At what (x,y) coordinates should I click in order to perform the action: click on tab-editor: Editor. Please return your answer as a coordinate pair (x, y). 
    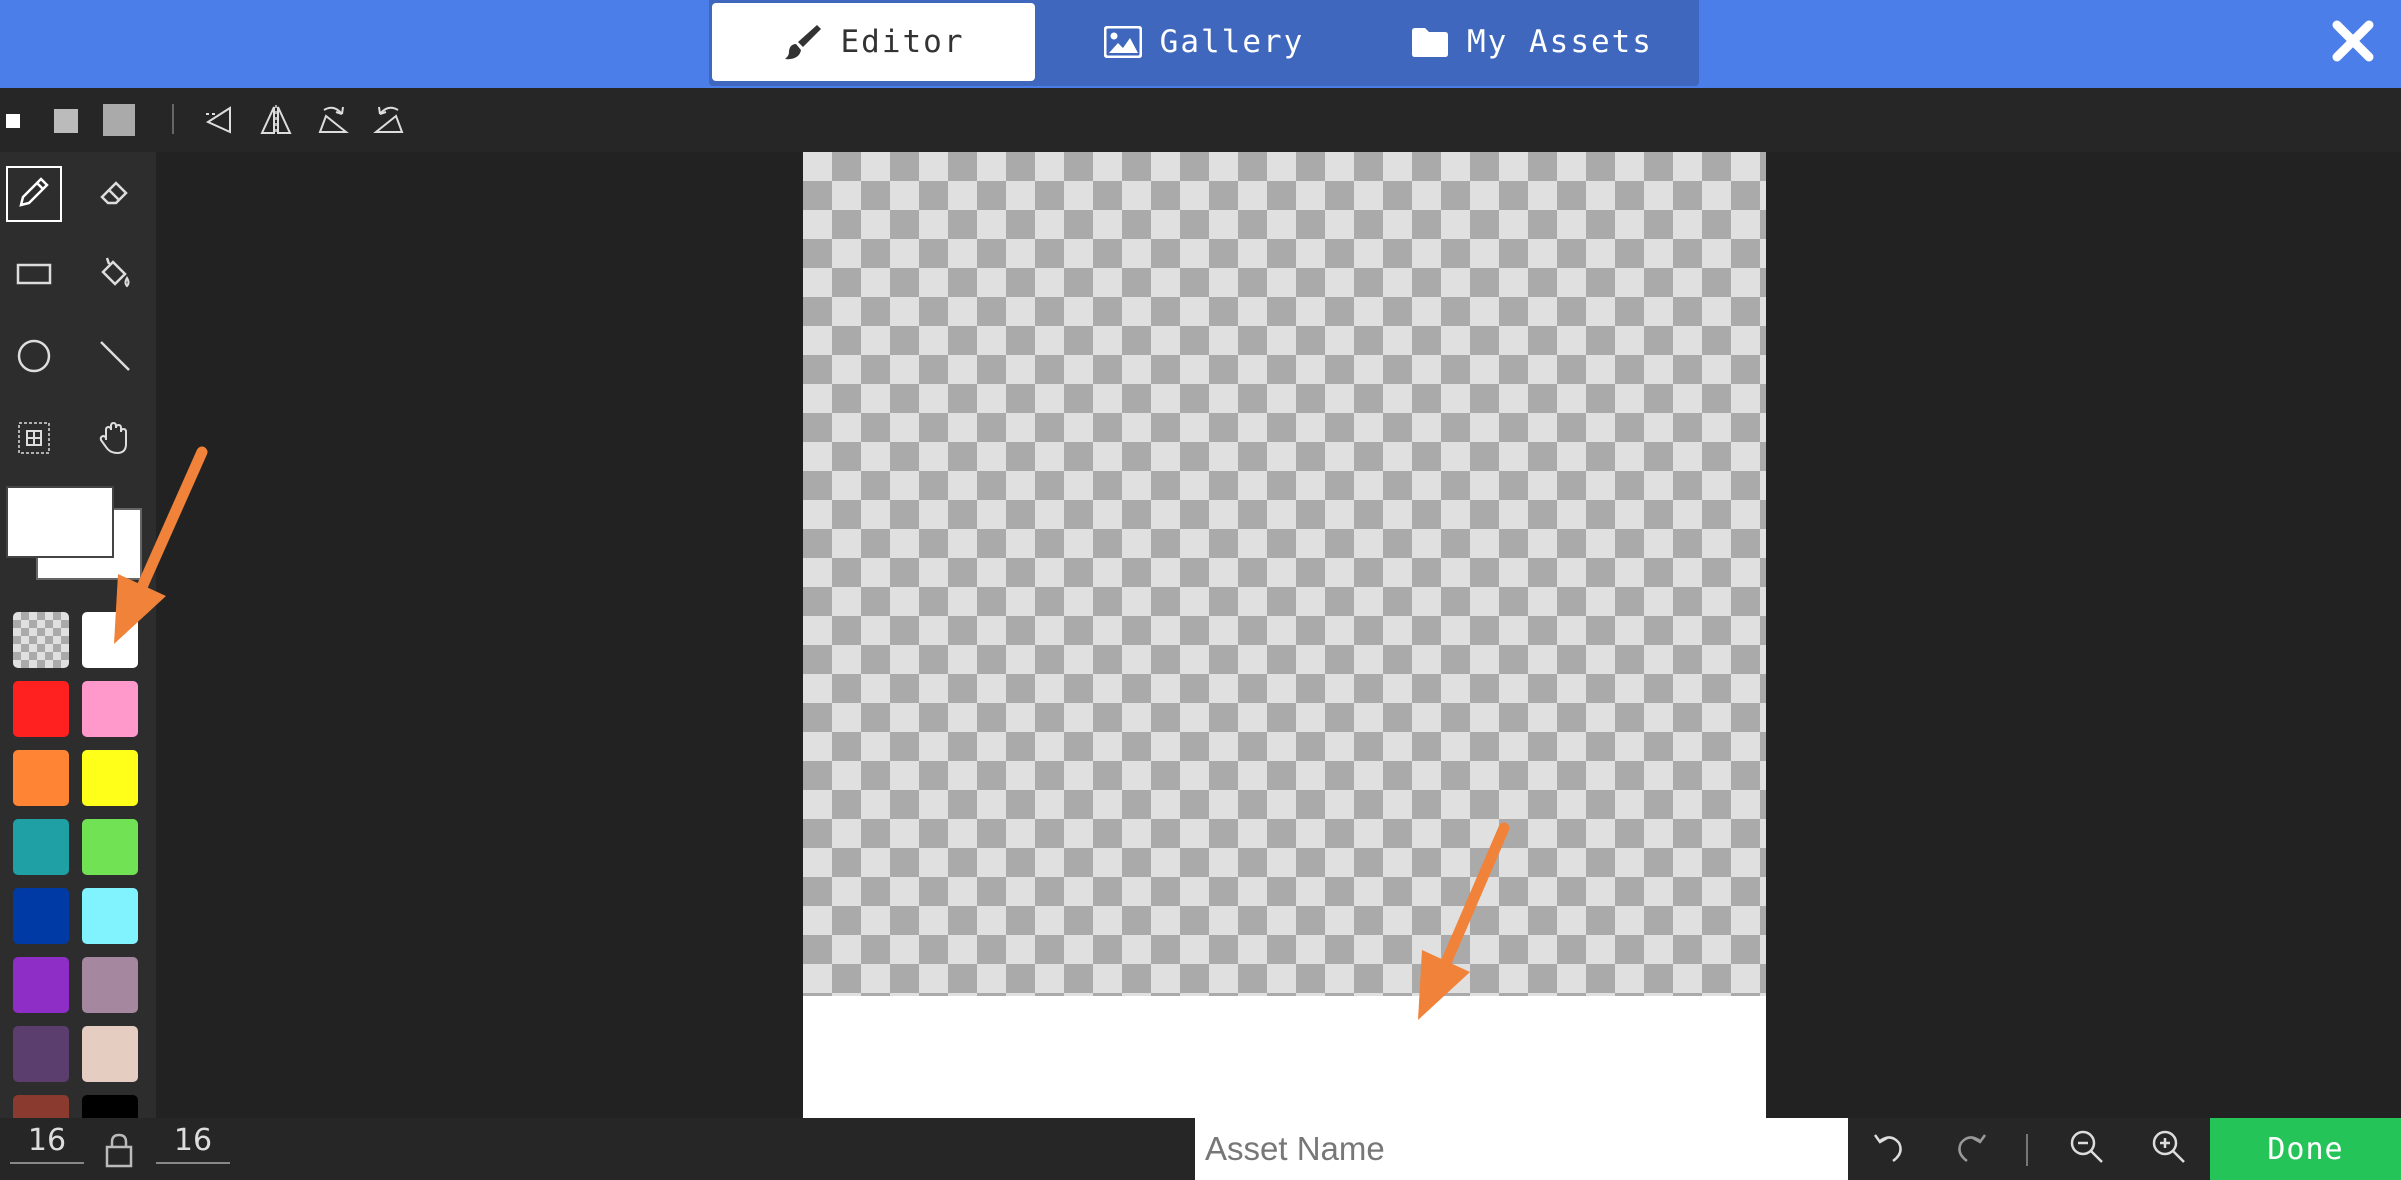
    Looking at the image, I should click on (873, 42).